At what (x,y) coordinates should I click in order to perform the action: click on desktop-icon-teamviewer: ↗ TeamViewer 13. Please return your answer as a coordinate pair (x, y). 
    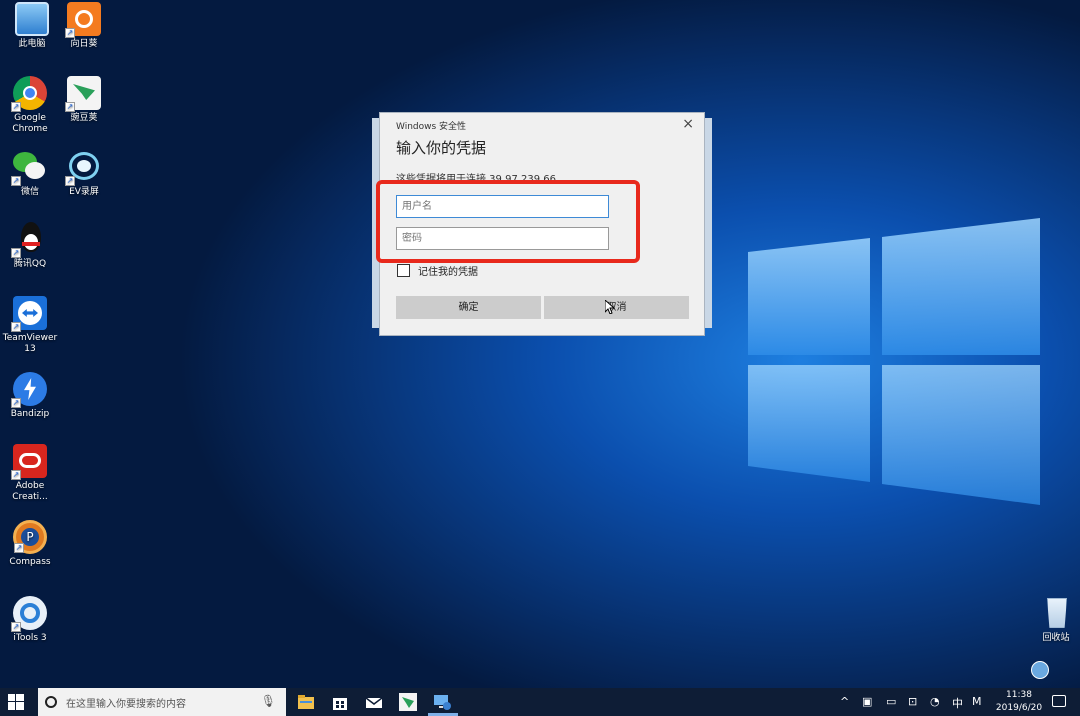
    Looking at the image, I should click on (31, 325).